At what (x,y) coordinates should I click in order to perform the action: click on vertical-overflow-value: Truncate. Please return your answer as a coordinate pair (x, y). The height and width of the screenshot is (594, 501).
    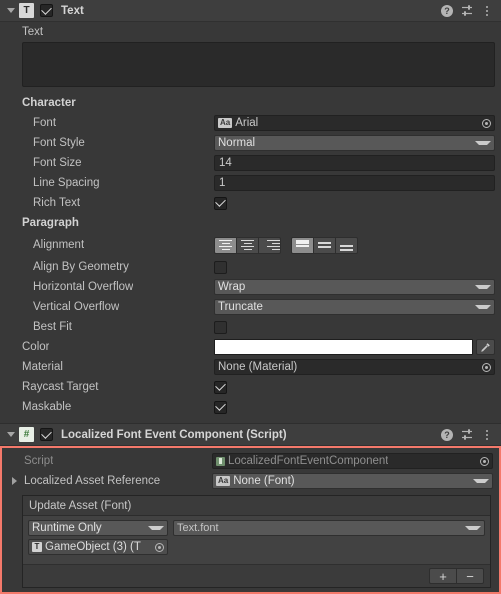
    Looking at the image, I should click on (240, 307).